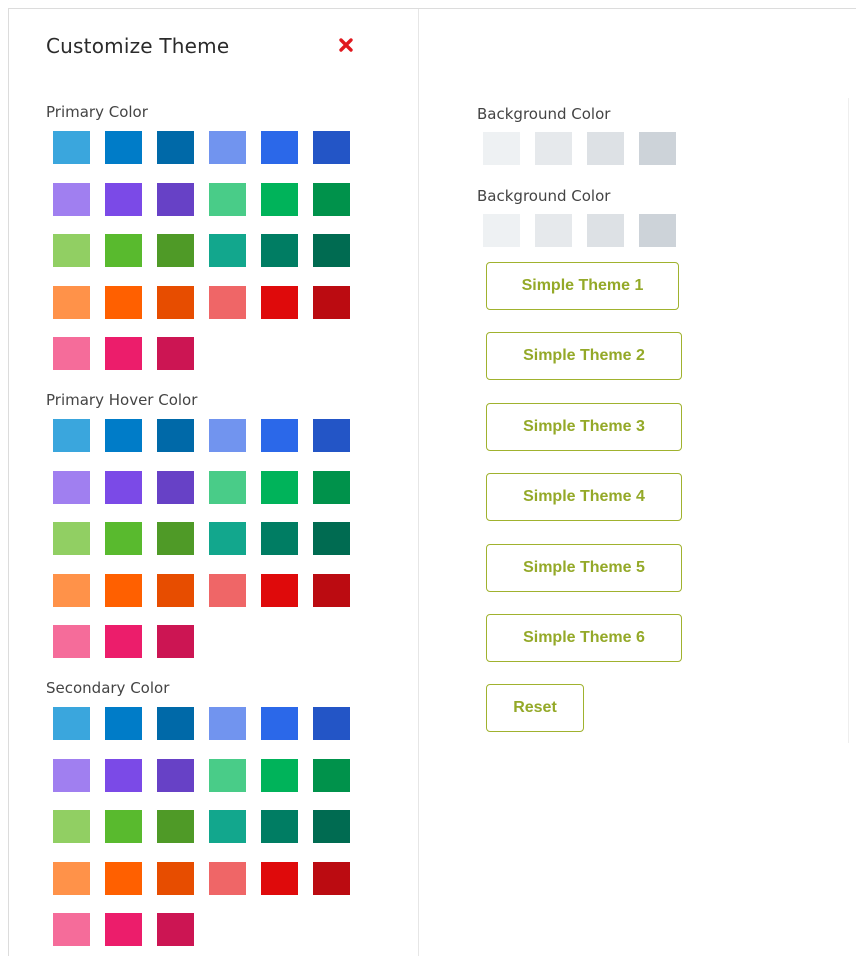  What do you see at coordinates (8, 482) in the screenshot?
I see `panel-left-border` at bounding box center [8, 482].